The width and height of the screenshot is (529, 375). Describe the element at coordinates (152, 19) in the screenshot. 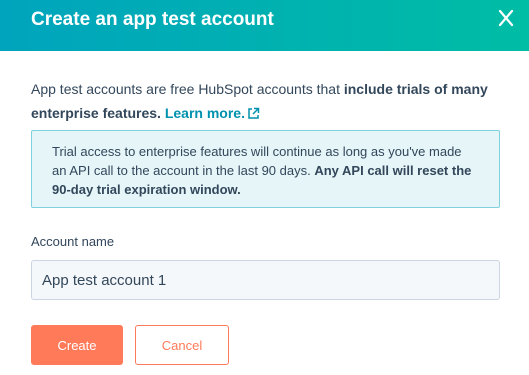

I see `dialog-title: Create an app test account` at that location.